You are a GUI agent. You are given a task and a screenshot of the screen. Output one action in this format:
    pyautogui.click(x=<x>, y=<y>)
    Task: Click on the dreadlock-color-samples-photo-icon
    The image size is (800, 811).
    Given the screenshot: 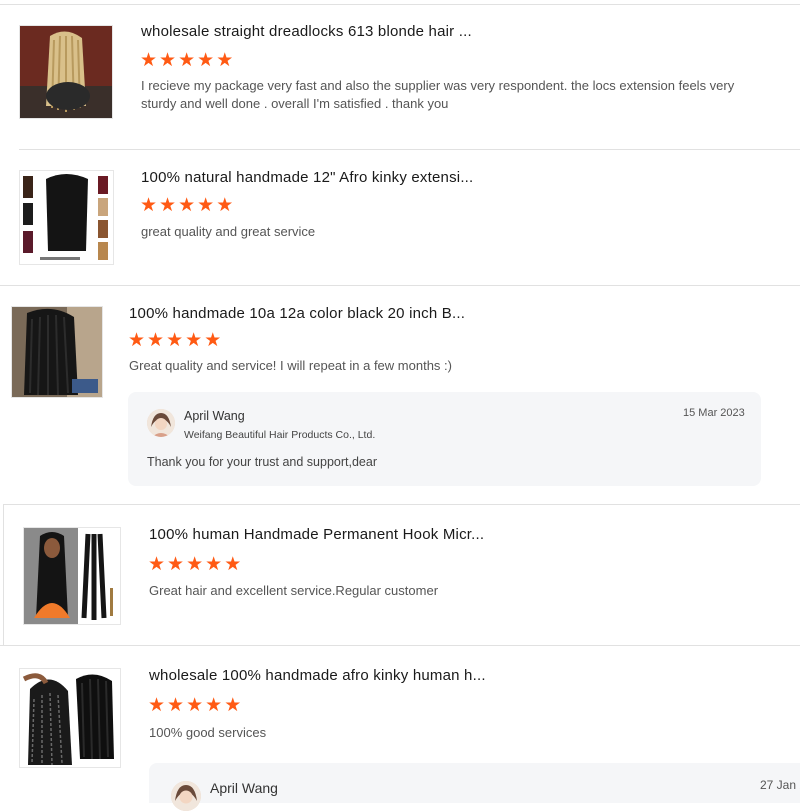 What is the action you would take?
    pyautogui.click(x=65, y=217)
    